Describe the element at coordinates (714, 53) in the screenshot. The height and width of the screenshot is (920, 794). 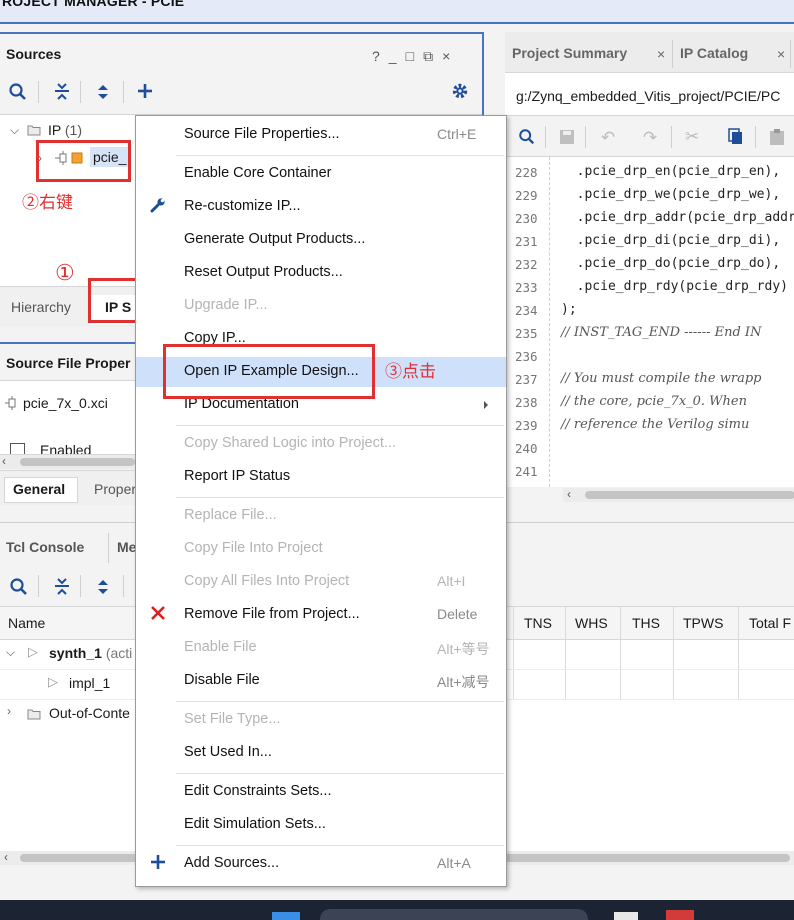
I see `tab-ip-catalog: IP Catalog` at that location.